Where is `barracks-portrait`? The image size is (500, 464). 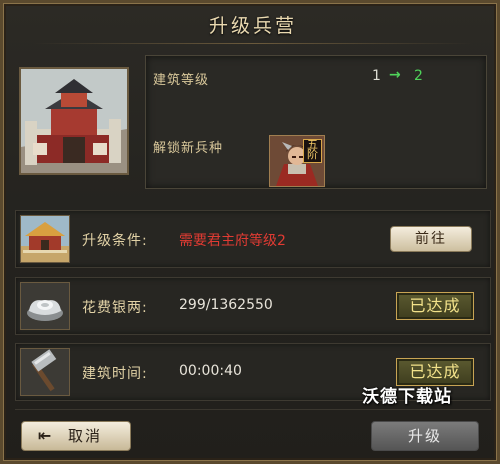 barracks-portrait is located at coordinates (74, 121).